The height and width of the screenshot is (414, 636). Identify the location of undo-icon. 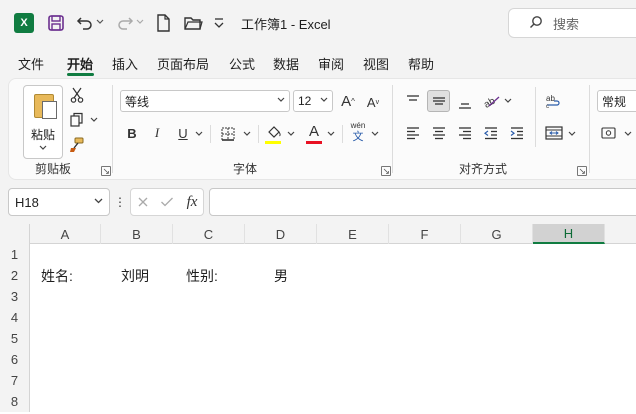
(85, 23).